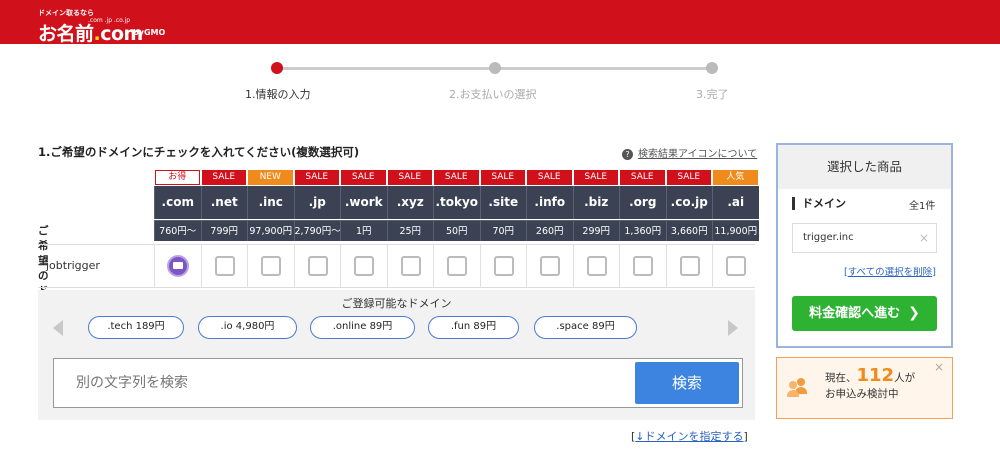 This screenshot has width=1000, height=474. I want to click on close-icon: ×, so click(939, 367).